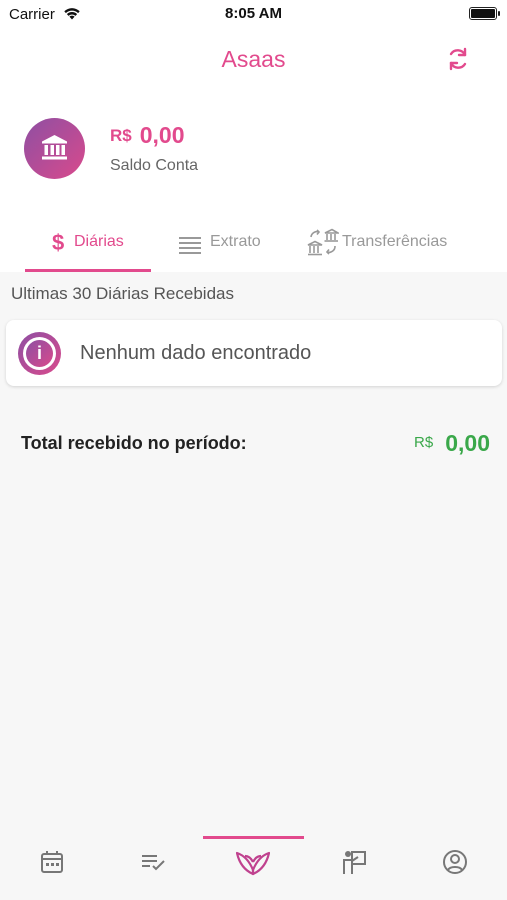 This screenshot has width=507, height=900. Describe the element at coordinates (154, 165) in the screenshot. I see `balance-label: Saldo Conta` at that location.